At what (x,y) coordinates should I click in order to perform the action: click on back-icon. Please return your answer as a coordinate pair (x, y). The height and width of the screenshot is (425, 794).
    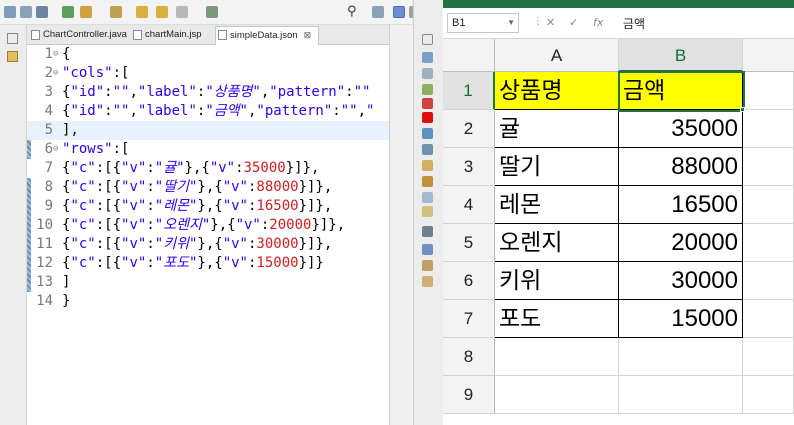
    Looking at the image, I should click on (142, 12).